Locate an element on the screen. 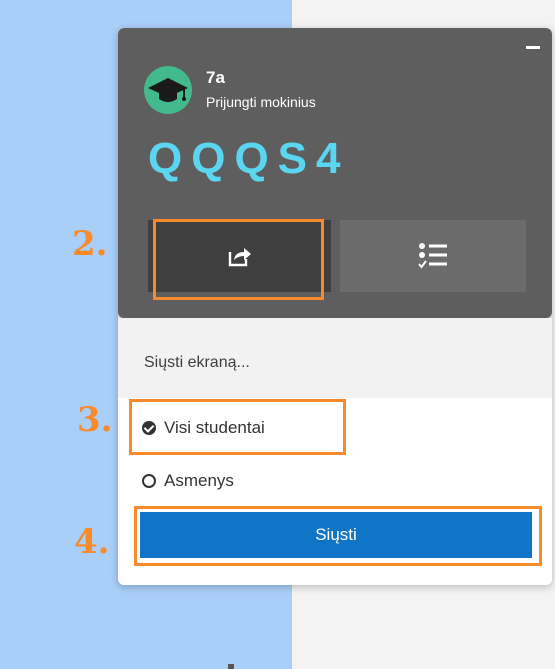  background-mark is located at coordinates (231, 666).